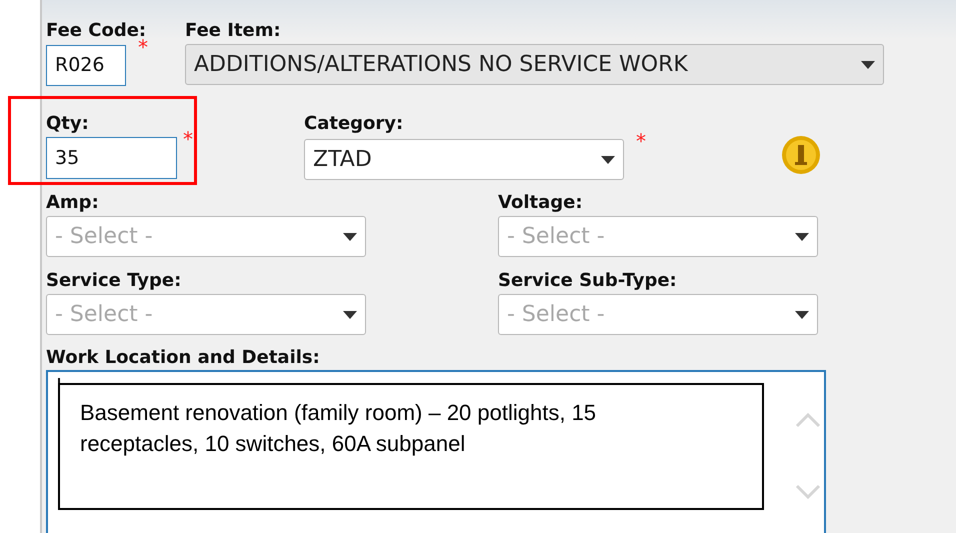  I want to click on field-label: Qty:, so click(68, 124).